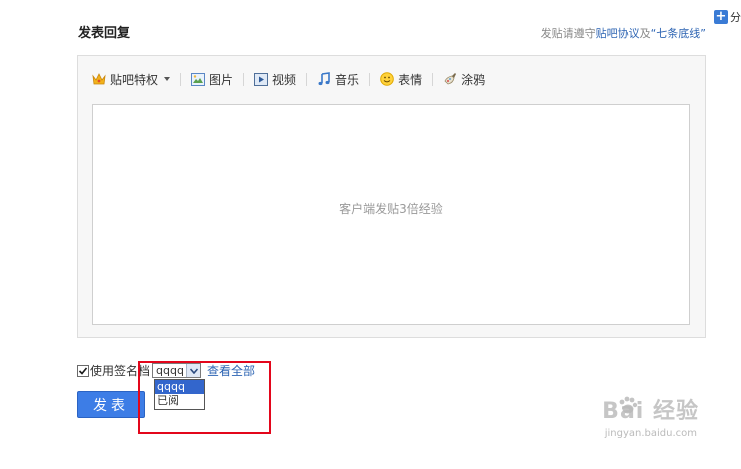 The width and height of the screenshot is (741, 469). Describe the element at coordinates (735, 17) in the screenshot. I see `share-label: 分` at that location.